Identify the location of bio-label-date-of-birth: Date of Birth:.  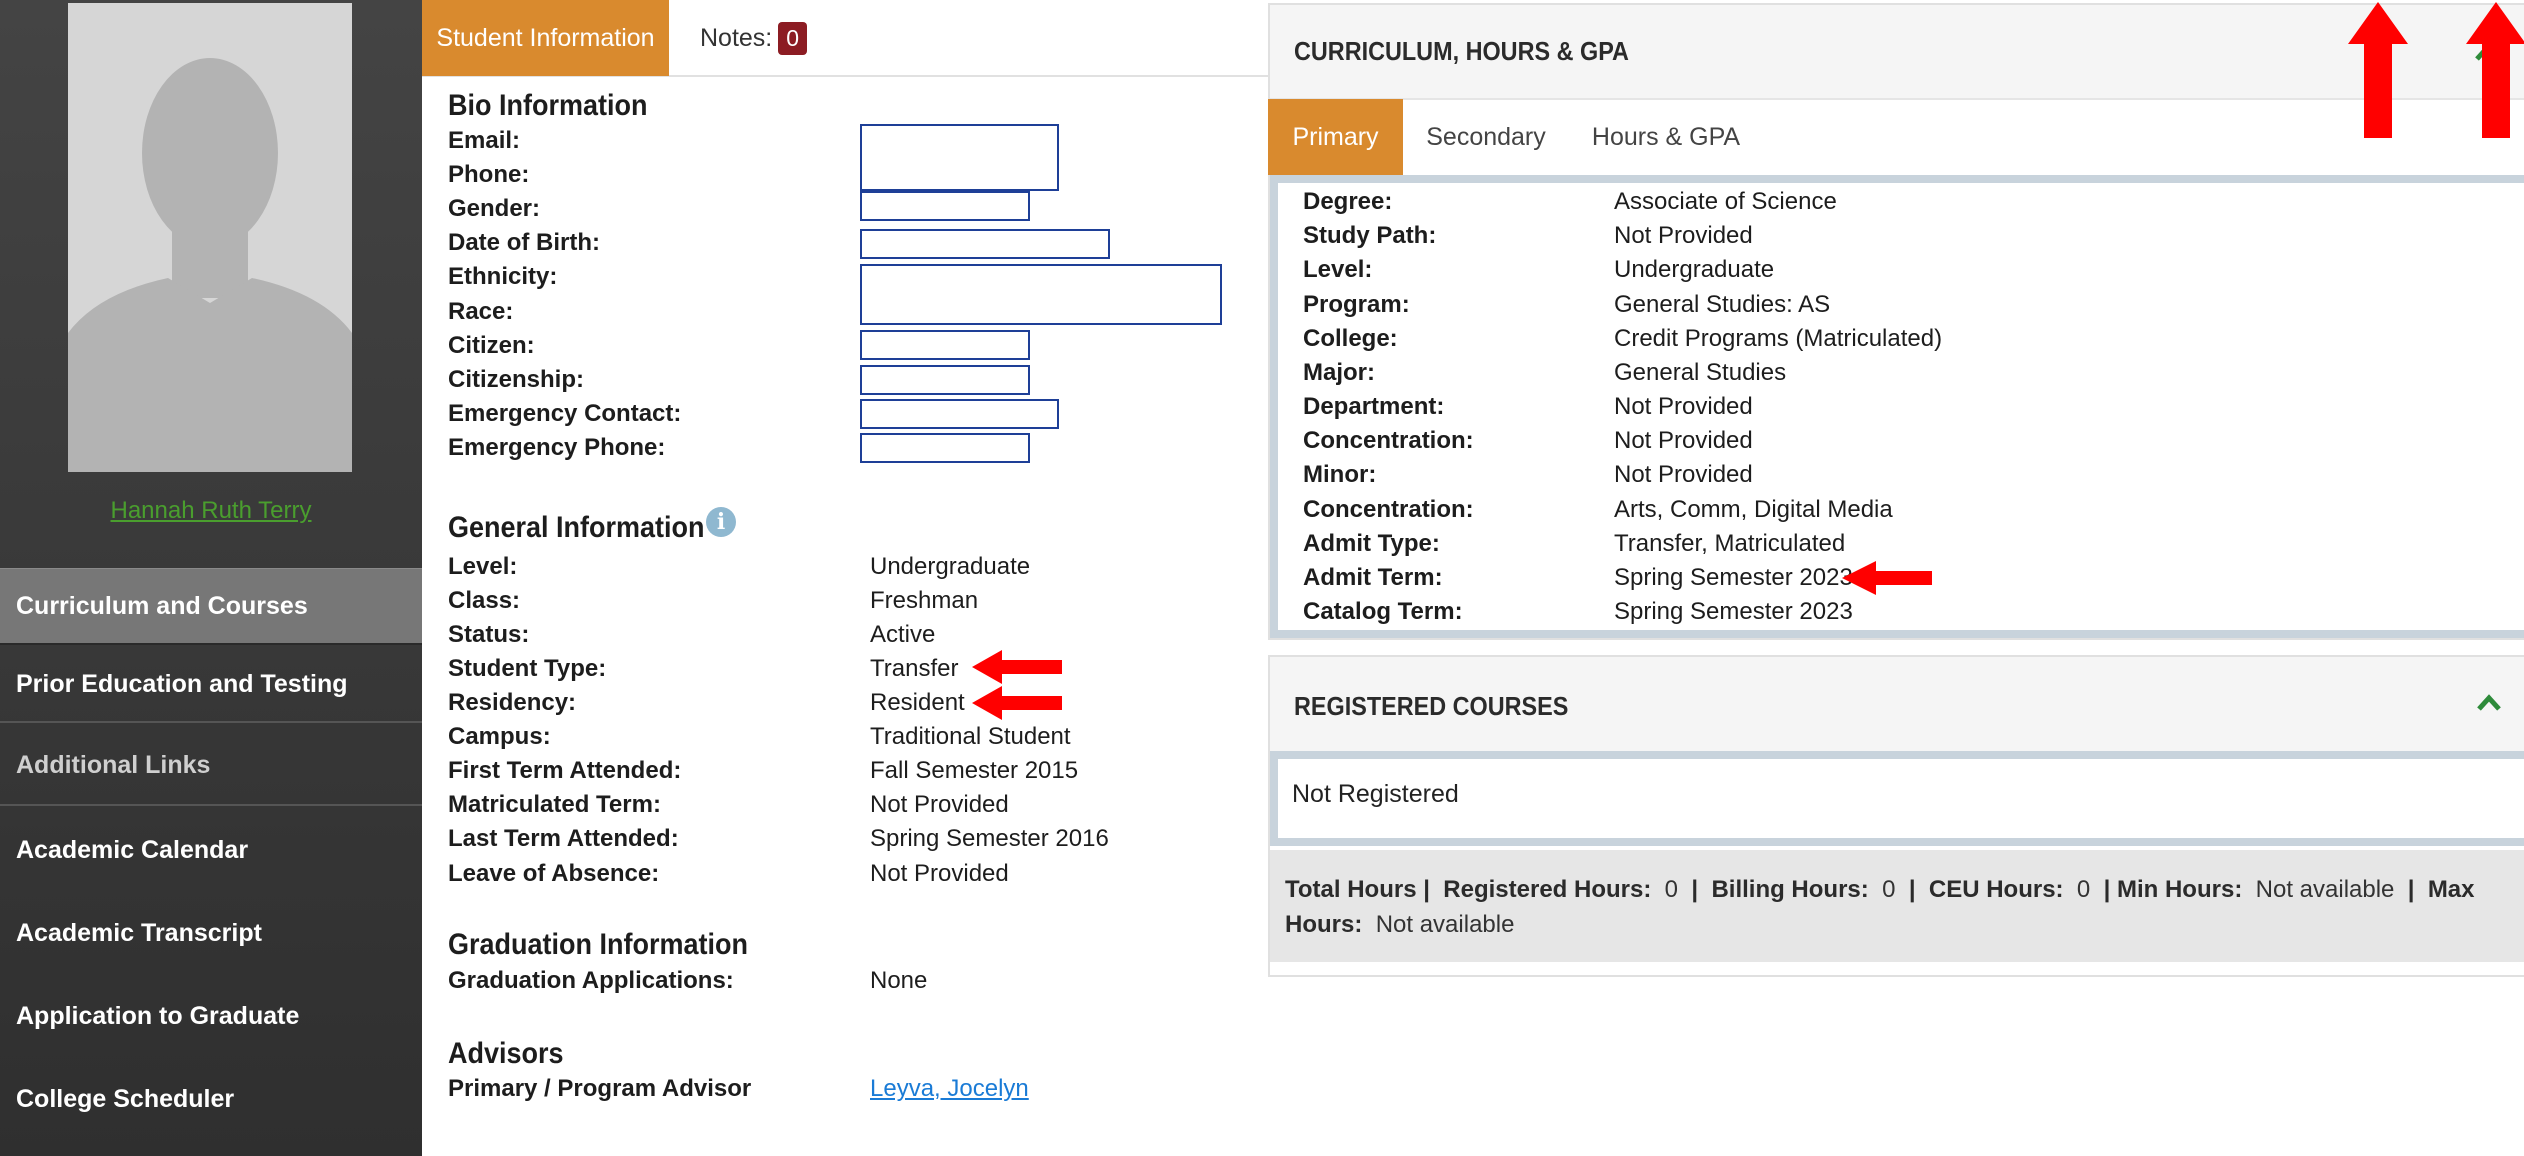
(524, 242).